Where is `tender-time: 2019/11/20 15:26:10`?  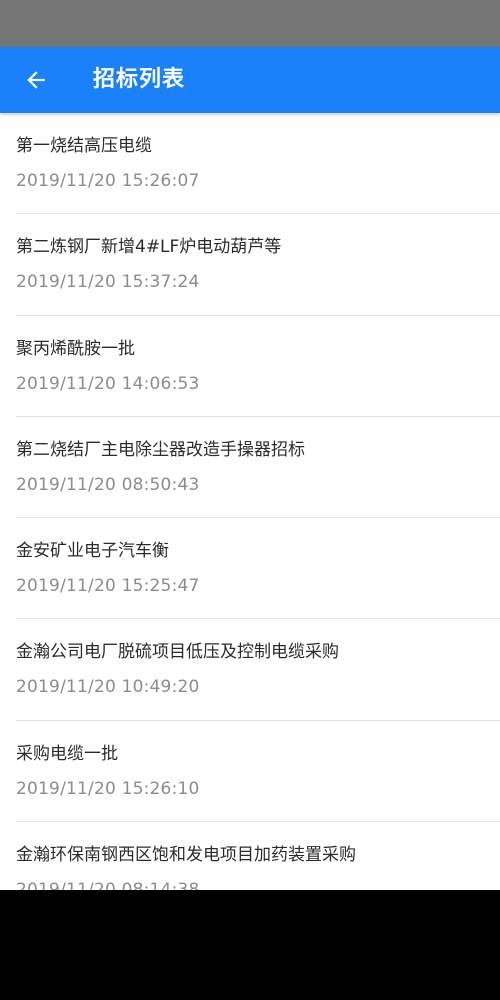
tender-time: 2019/11/20 15:26:10 is located at coordinates (108, 788).